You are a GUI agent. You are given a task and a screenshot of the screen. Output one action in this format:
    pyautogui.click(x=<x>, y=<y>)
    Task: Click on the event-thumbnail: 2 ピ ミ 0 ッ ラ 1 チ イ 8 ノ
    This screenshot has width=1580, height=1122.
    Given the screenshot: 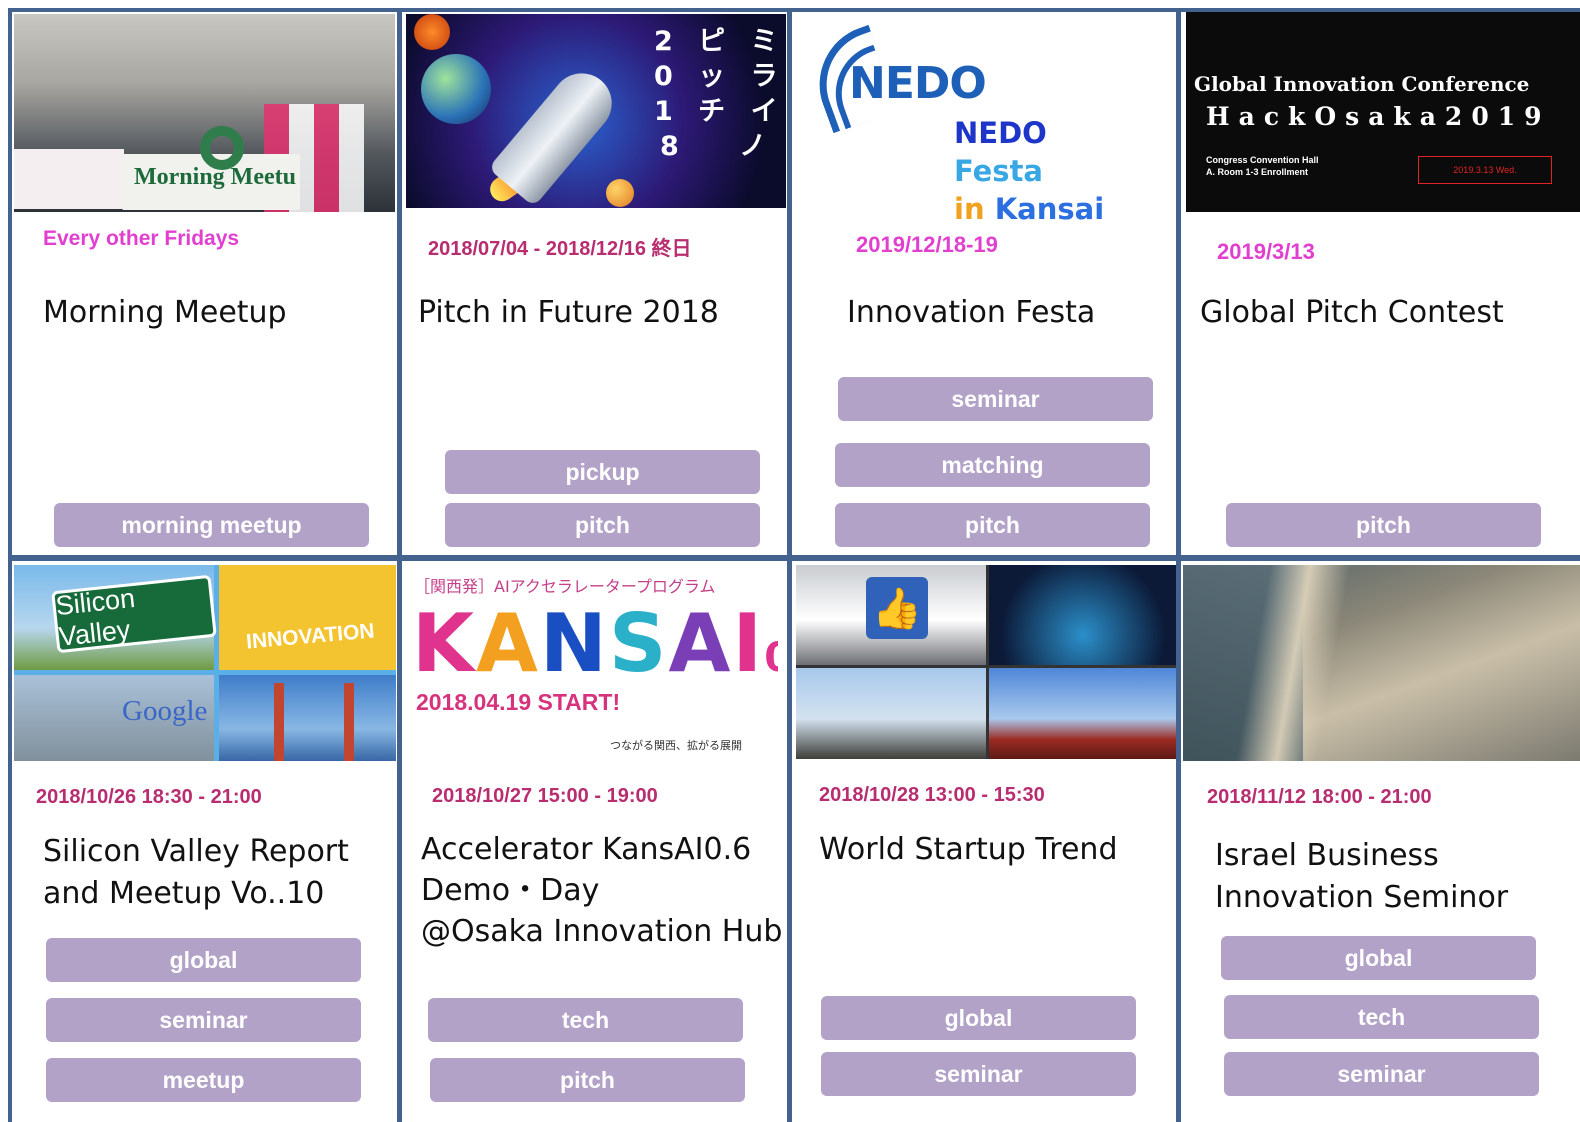 What is the action you would take?
    pyautogui.click(x=596, y=111)
    